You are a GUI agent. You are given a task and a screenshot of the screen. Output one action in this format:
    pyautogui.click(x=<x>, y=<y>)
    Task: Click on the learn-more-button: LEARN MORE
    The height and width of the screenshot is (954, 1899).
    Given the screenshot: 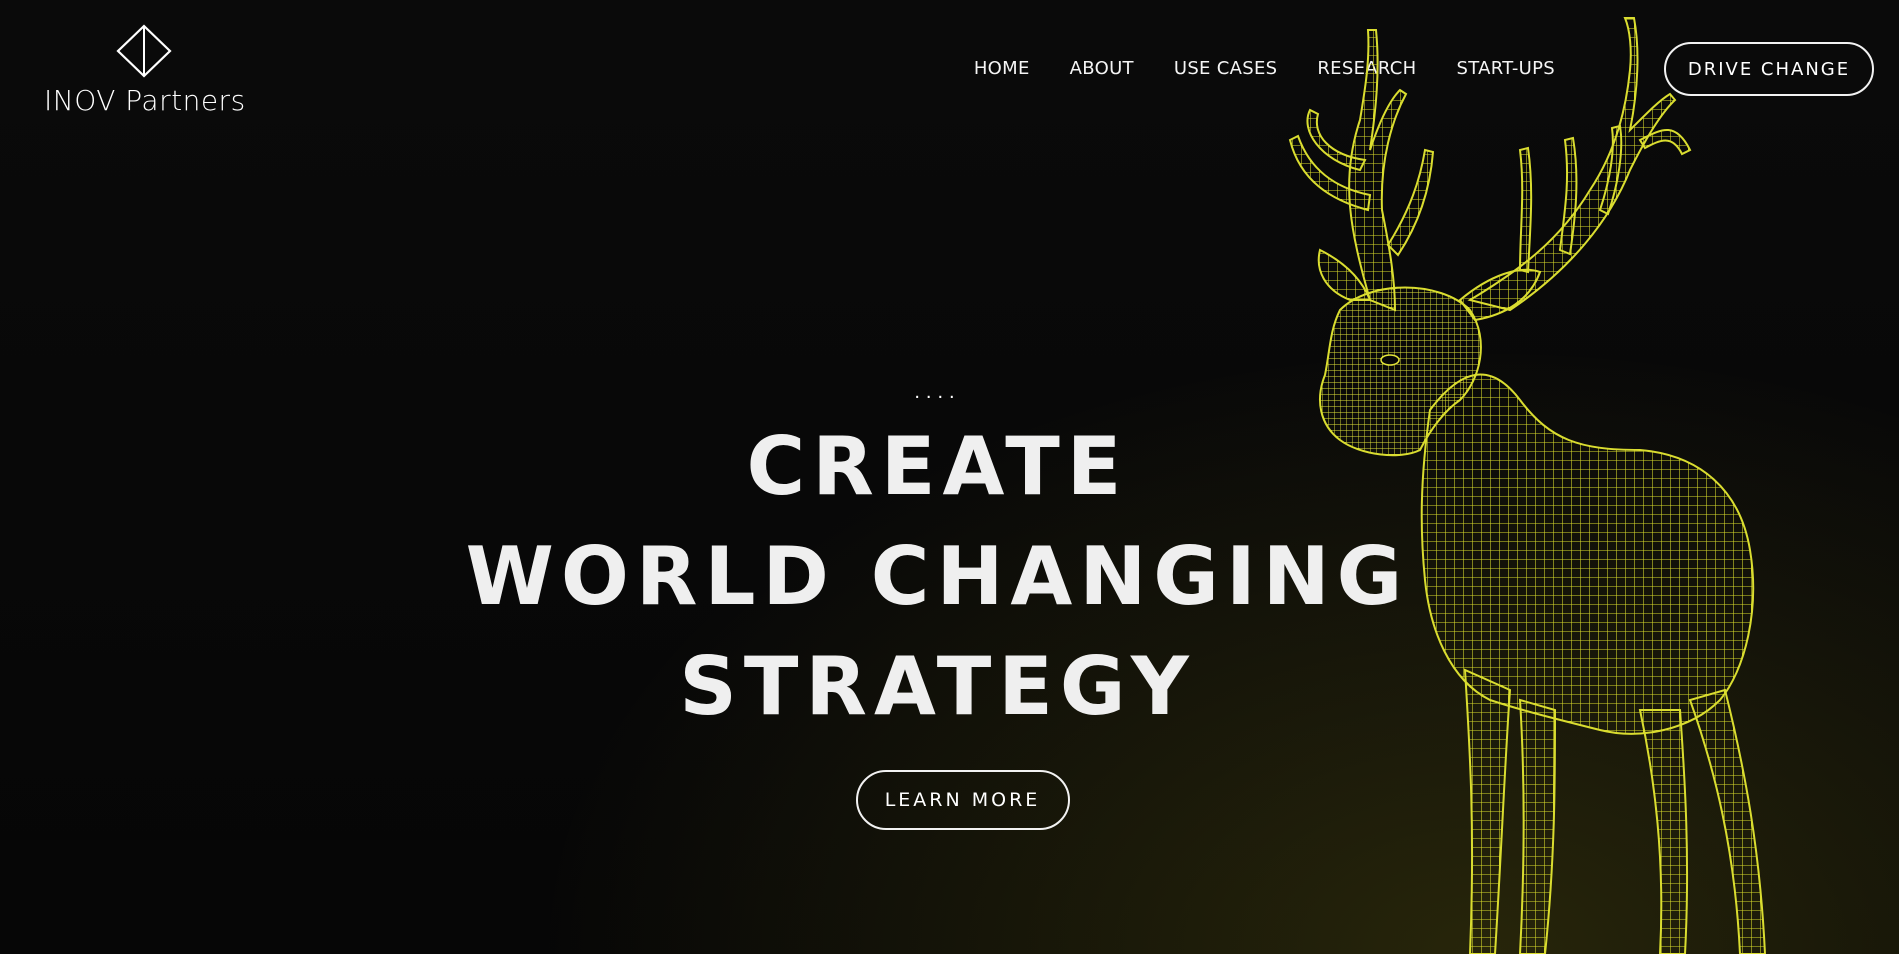 What is the action you would take?
    pyautogui.click(x=962, y=800)
    